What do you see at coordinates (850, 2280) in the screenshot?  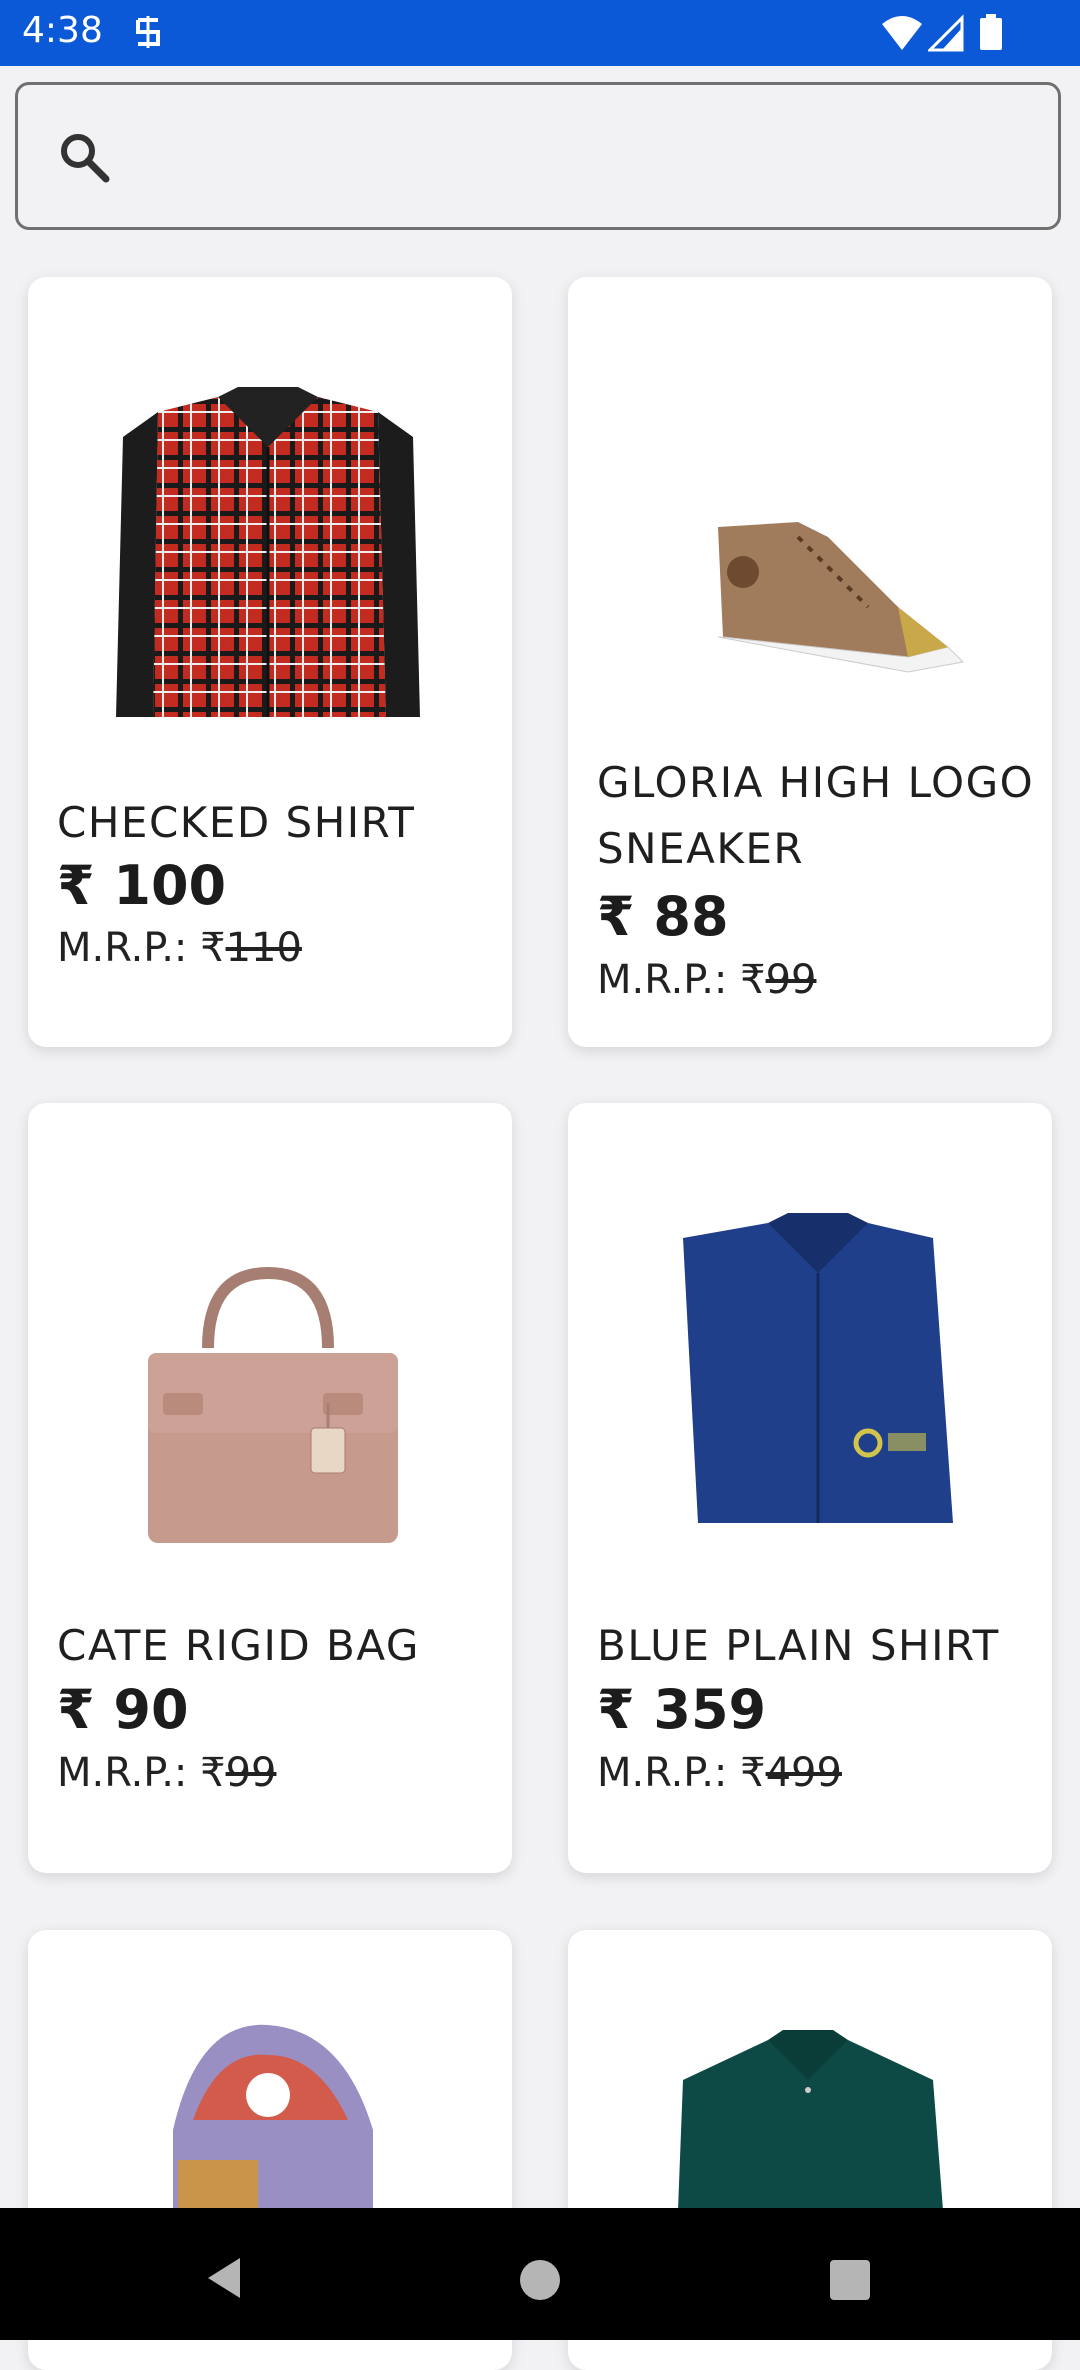 I see `recent-apps-icon` at bounding box center [850, 2280].